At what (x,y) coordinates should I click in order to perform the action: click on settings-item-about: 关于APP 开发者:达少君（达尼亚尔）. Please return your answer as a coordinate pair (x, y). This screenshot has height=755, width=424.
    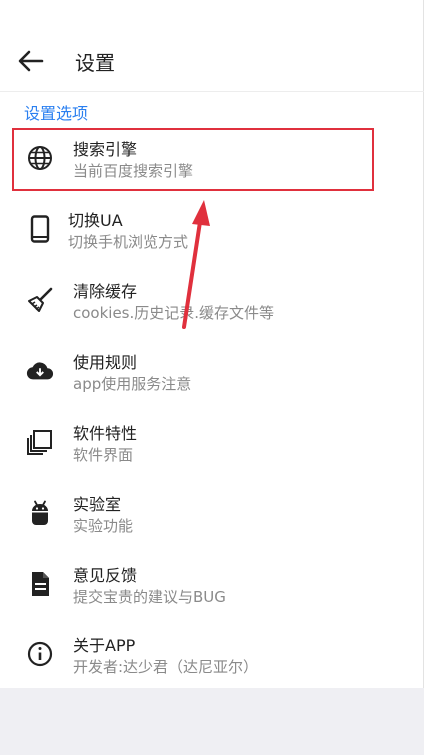
    Looking at the image, I should click on (212, 656).